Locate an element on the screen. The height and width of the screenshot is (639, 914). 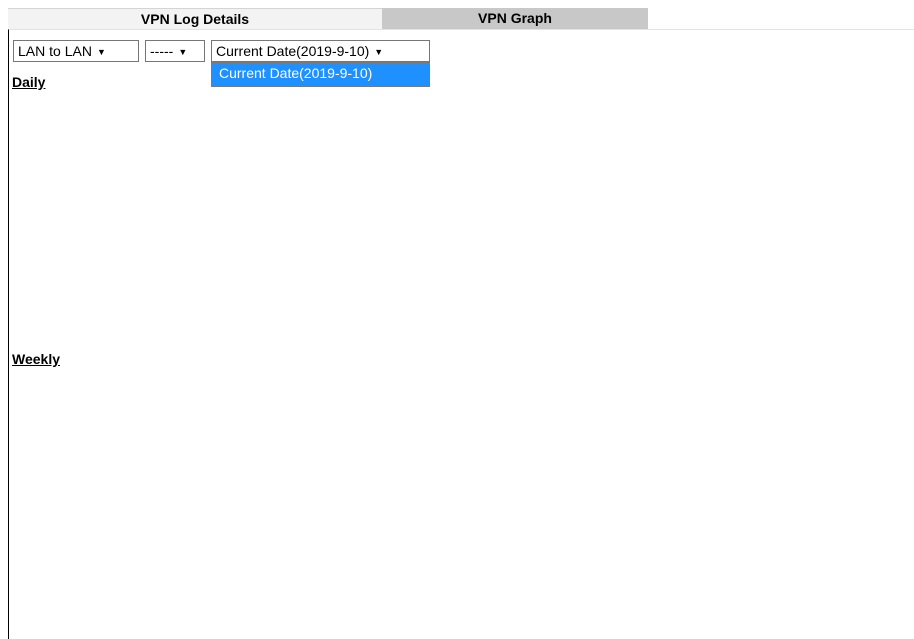
tab-bar: VPN Log Details VPN Graph is located at coordinates (328, 18).